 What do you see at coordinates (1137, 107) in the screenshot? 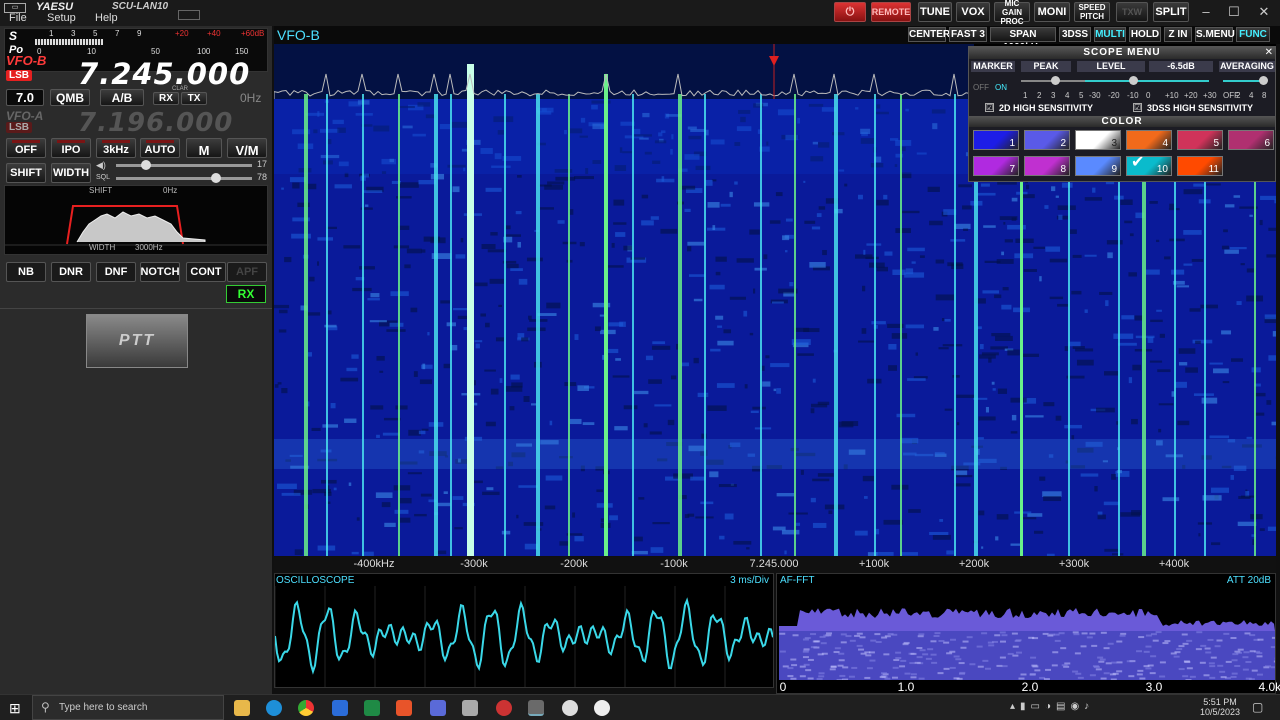
I see `sens-3dss-checkbox: ☑` at bounding box center [1137, 107].